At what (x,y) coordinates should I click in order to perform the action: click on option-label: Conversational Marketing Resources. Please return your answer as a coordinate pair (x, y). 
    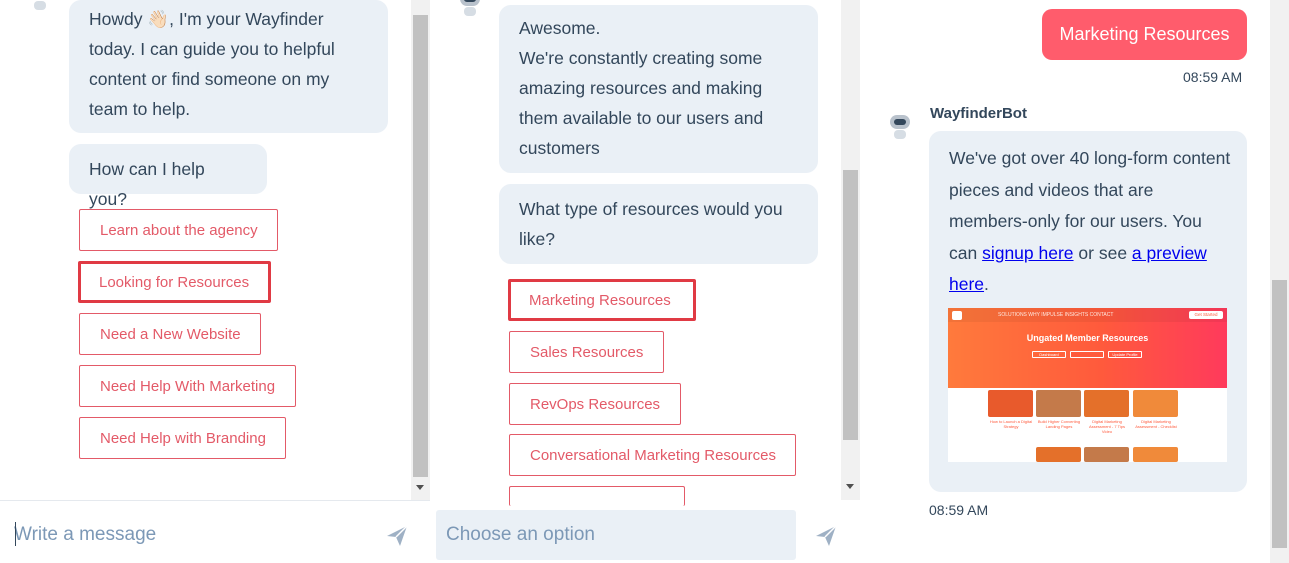
    Looking at the image, I should click on (653, 455).